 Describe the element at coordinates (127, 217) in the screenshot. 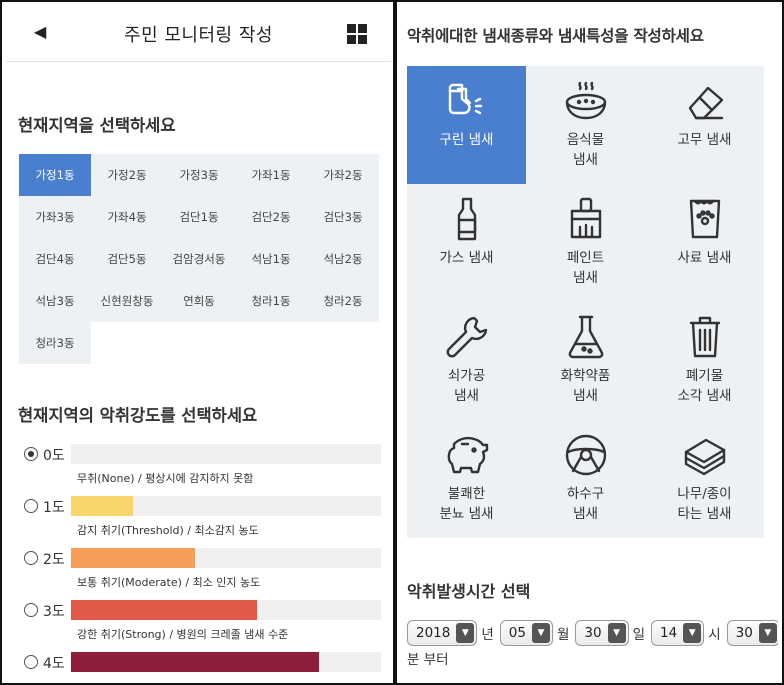

I see `region-option: 가좌4동` at that location.